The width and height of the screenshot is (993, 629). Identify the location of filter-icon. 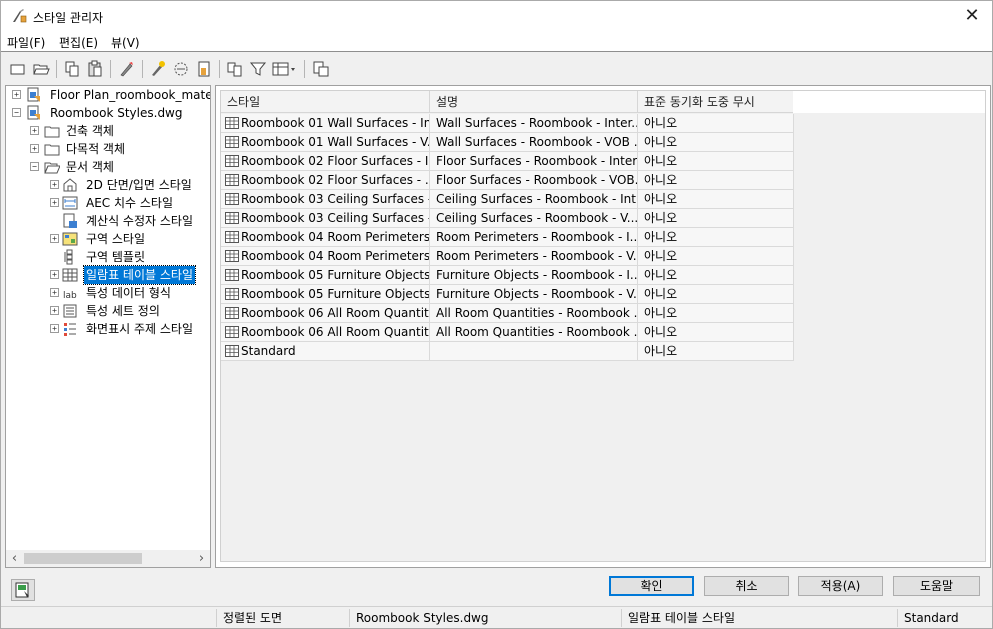
(258, 69).